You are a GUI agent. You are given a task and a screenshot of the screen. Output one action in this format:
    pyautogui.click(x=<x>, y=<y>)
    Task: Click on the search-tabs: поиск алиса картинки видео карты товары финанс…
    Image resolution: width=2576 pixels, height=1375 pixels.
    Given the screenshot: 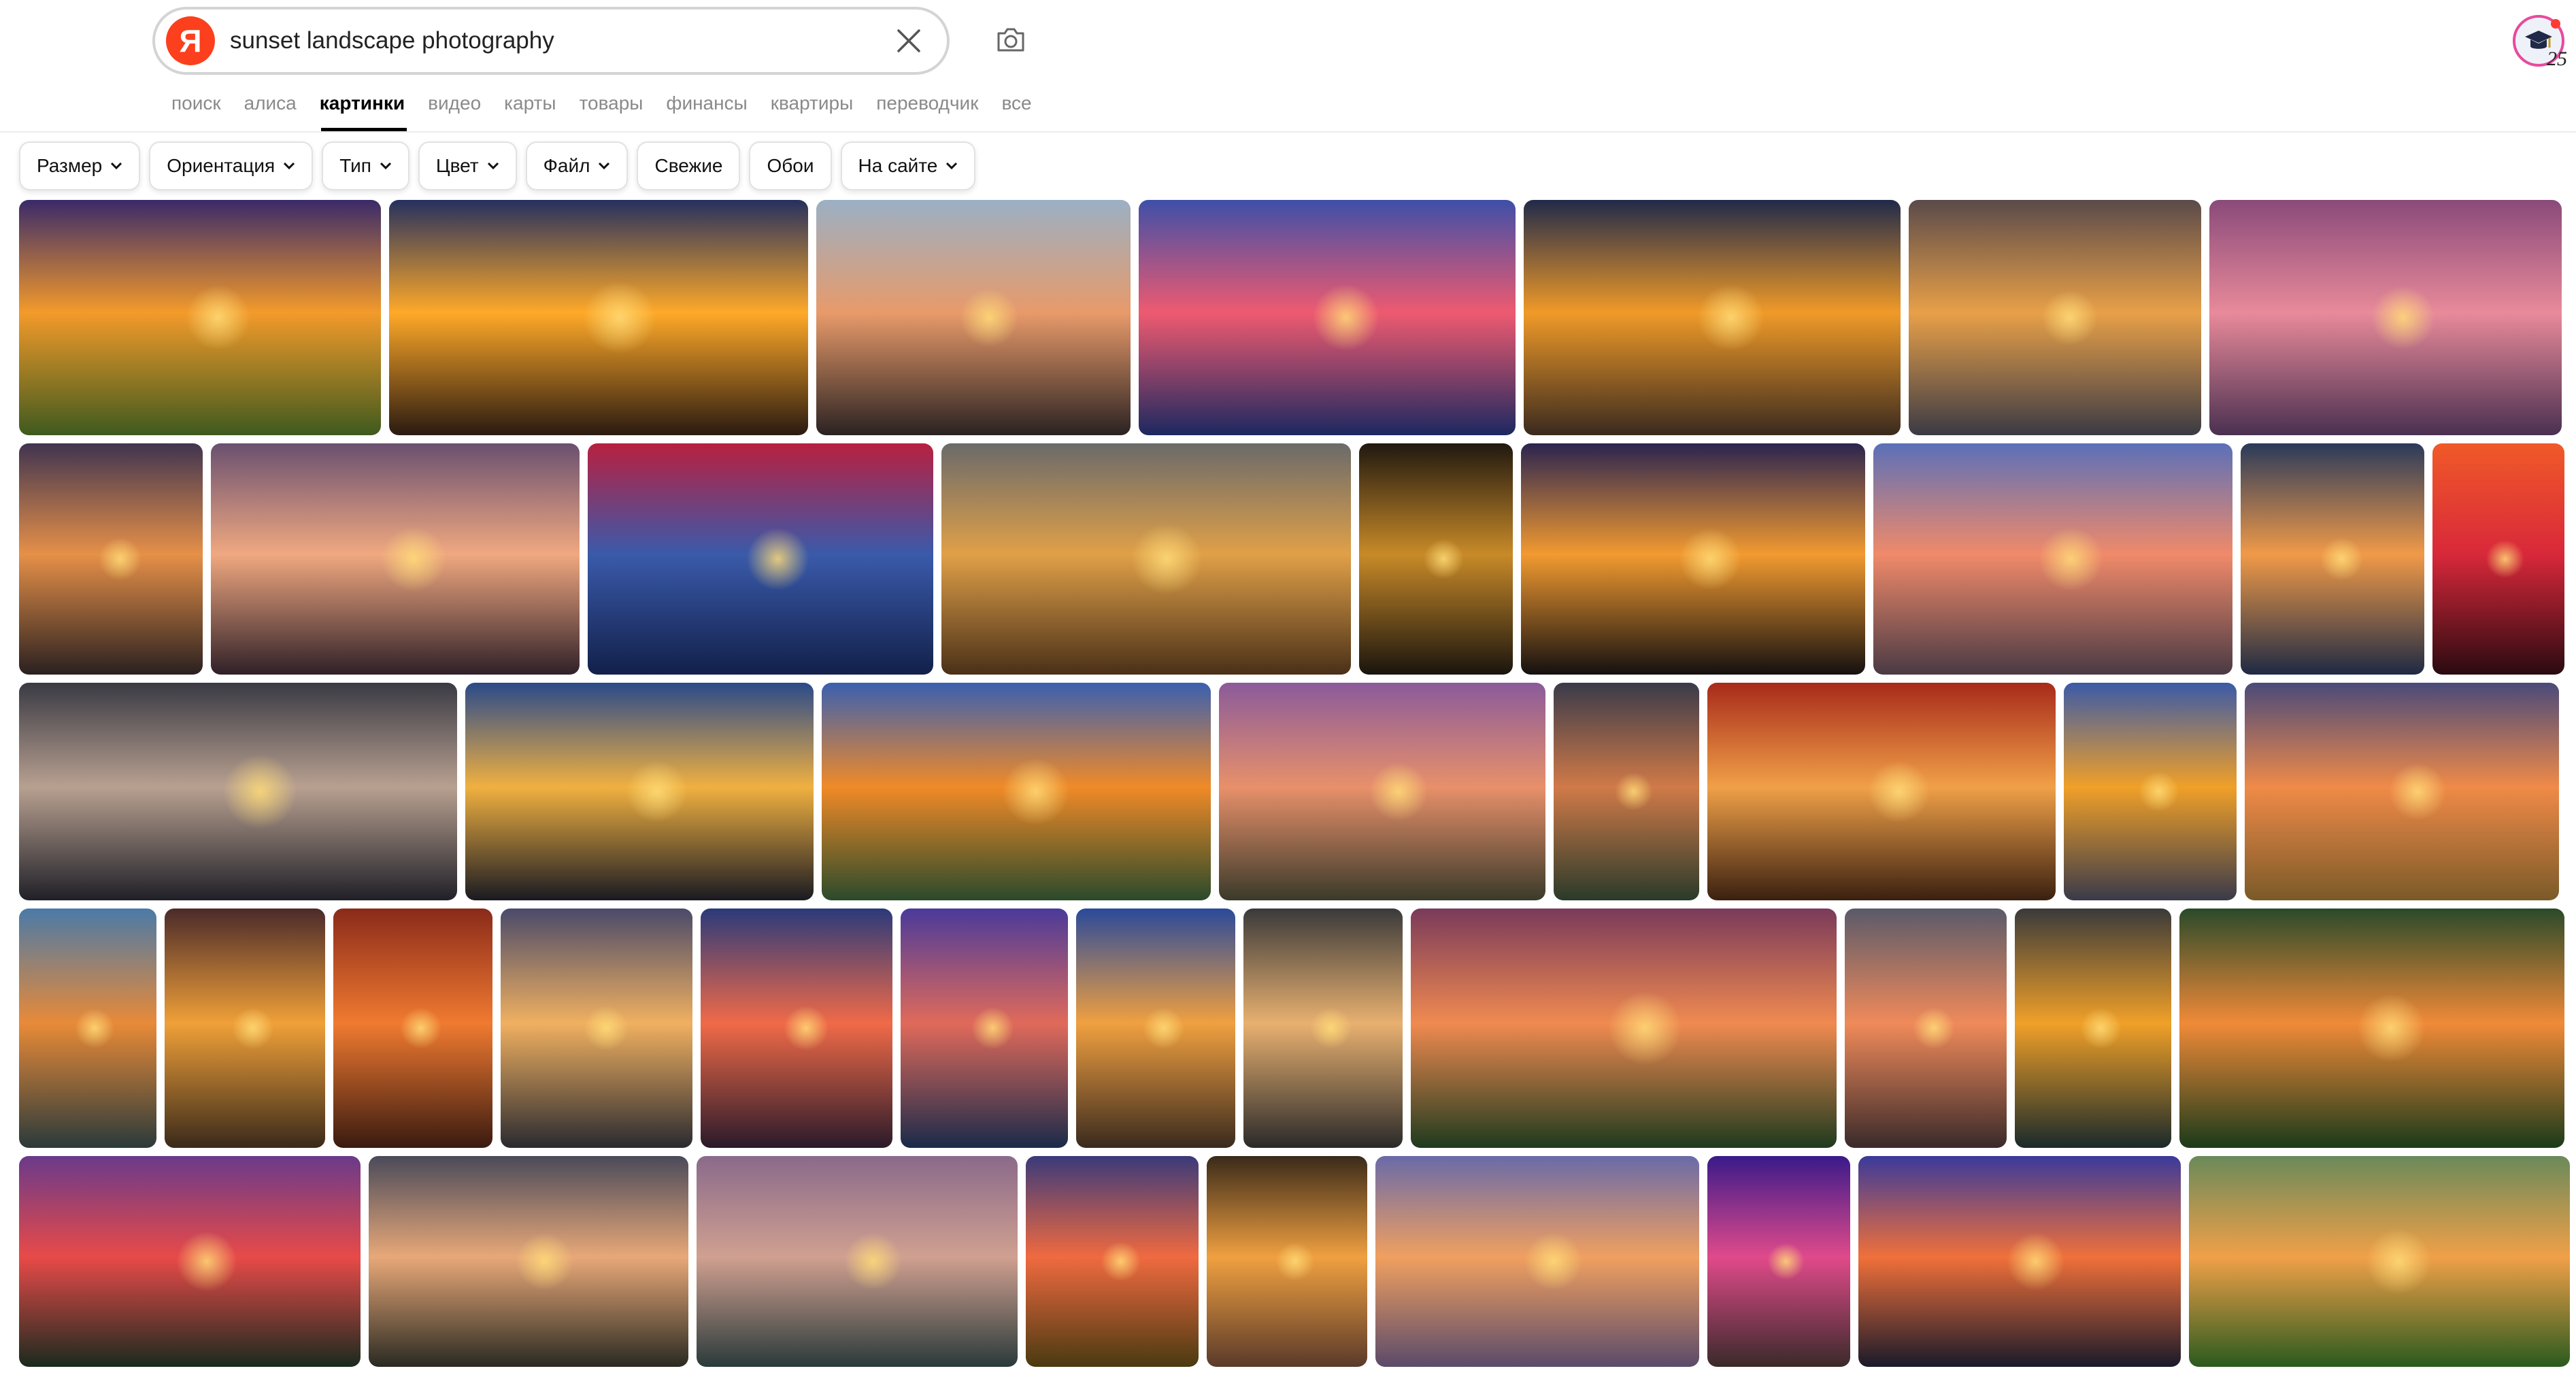 What is the action you would take?
    pyautogui.click(x=601, y=106)
    